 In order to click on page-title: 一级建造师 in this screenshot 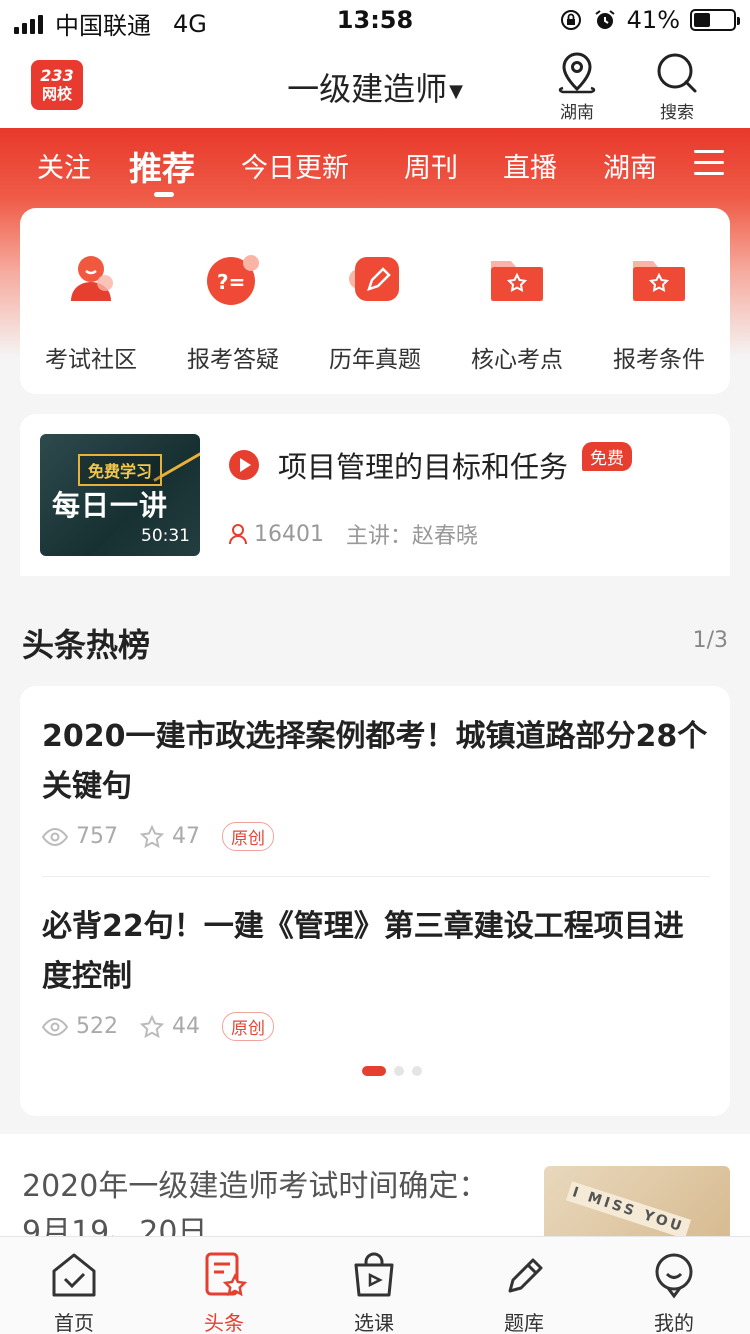, I will do `click(367, 89)`.